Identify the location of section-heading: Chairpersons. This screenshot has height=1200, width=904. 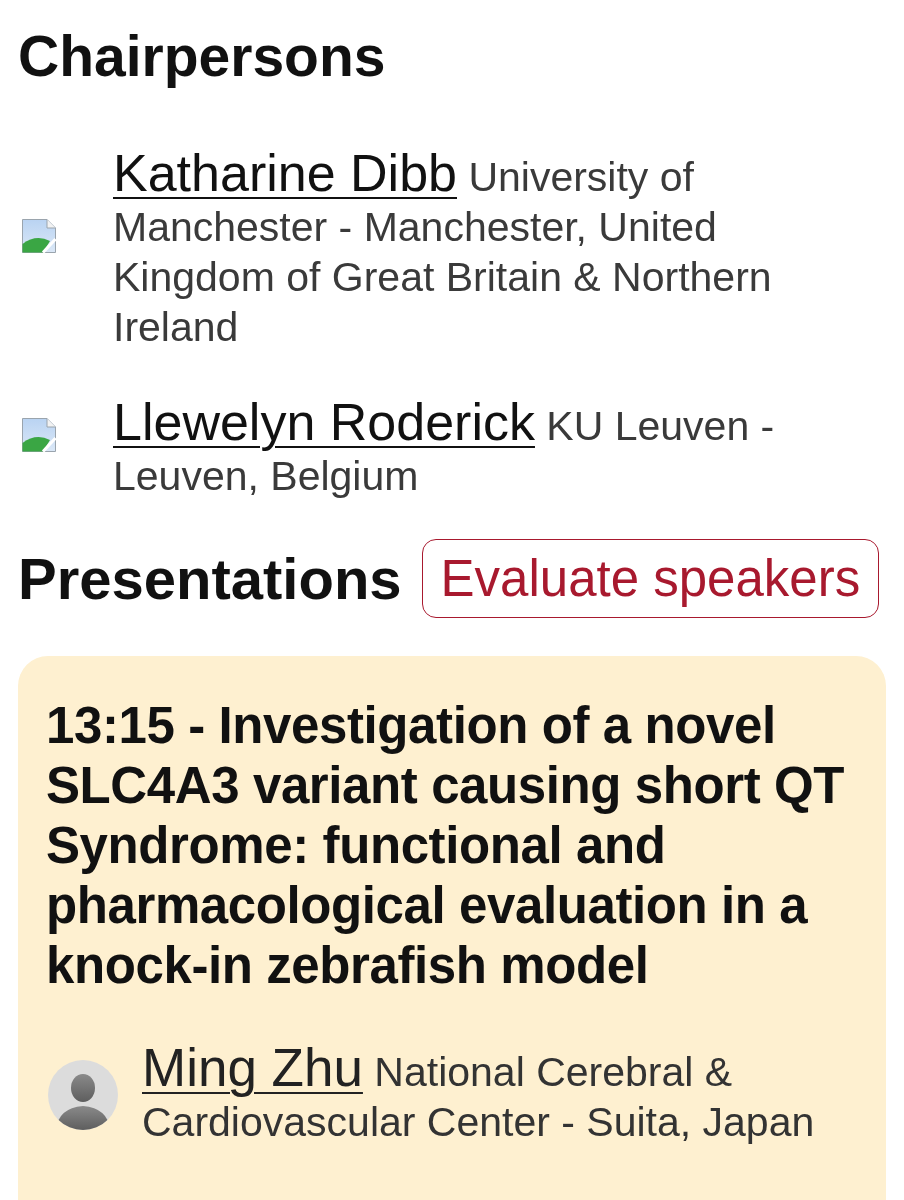
(202, 56).